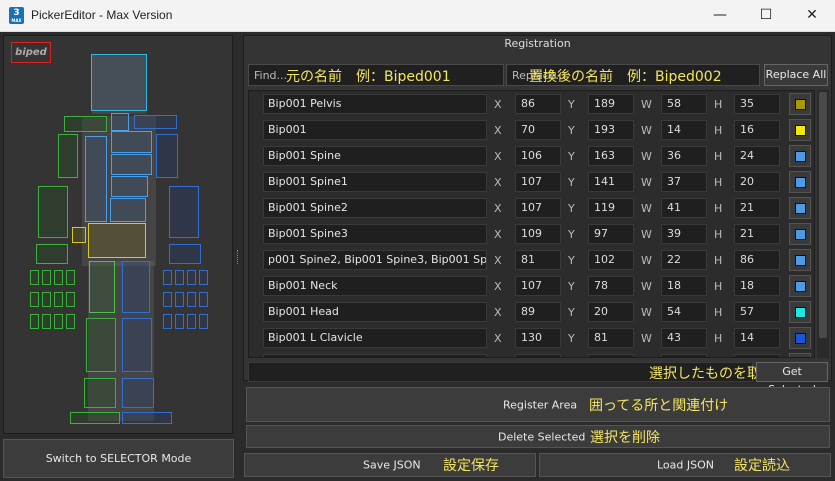  What do you see at coordinates (766, 16) in the screenshot?
I see `maximize-button: ☐` at bounding box center [766, 16].